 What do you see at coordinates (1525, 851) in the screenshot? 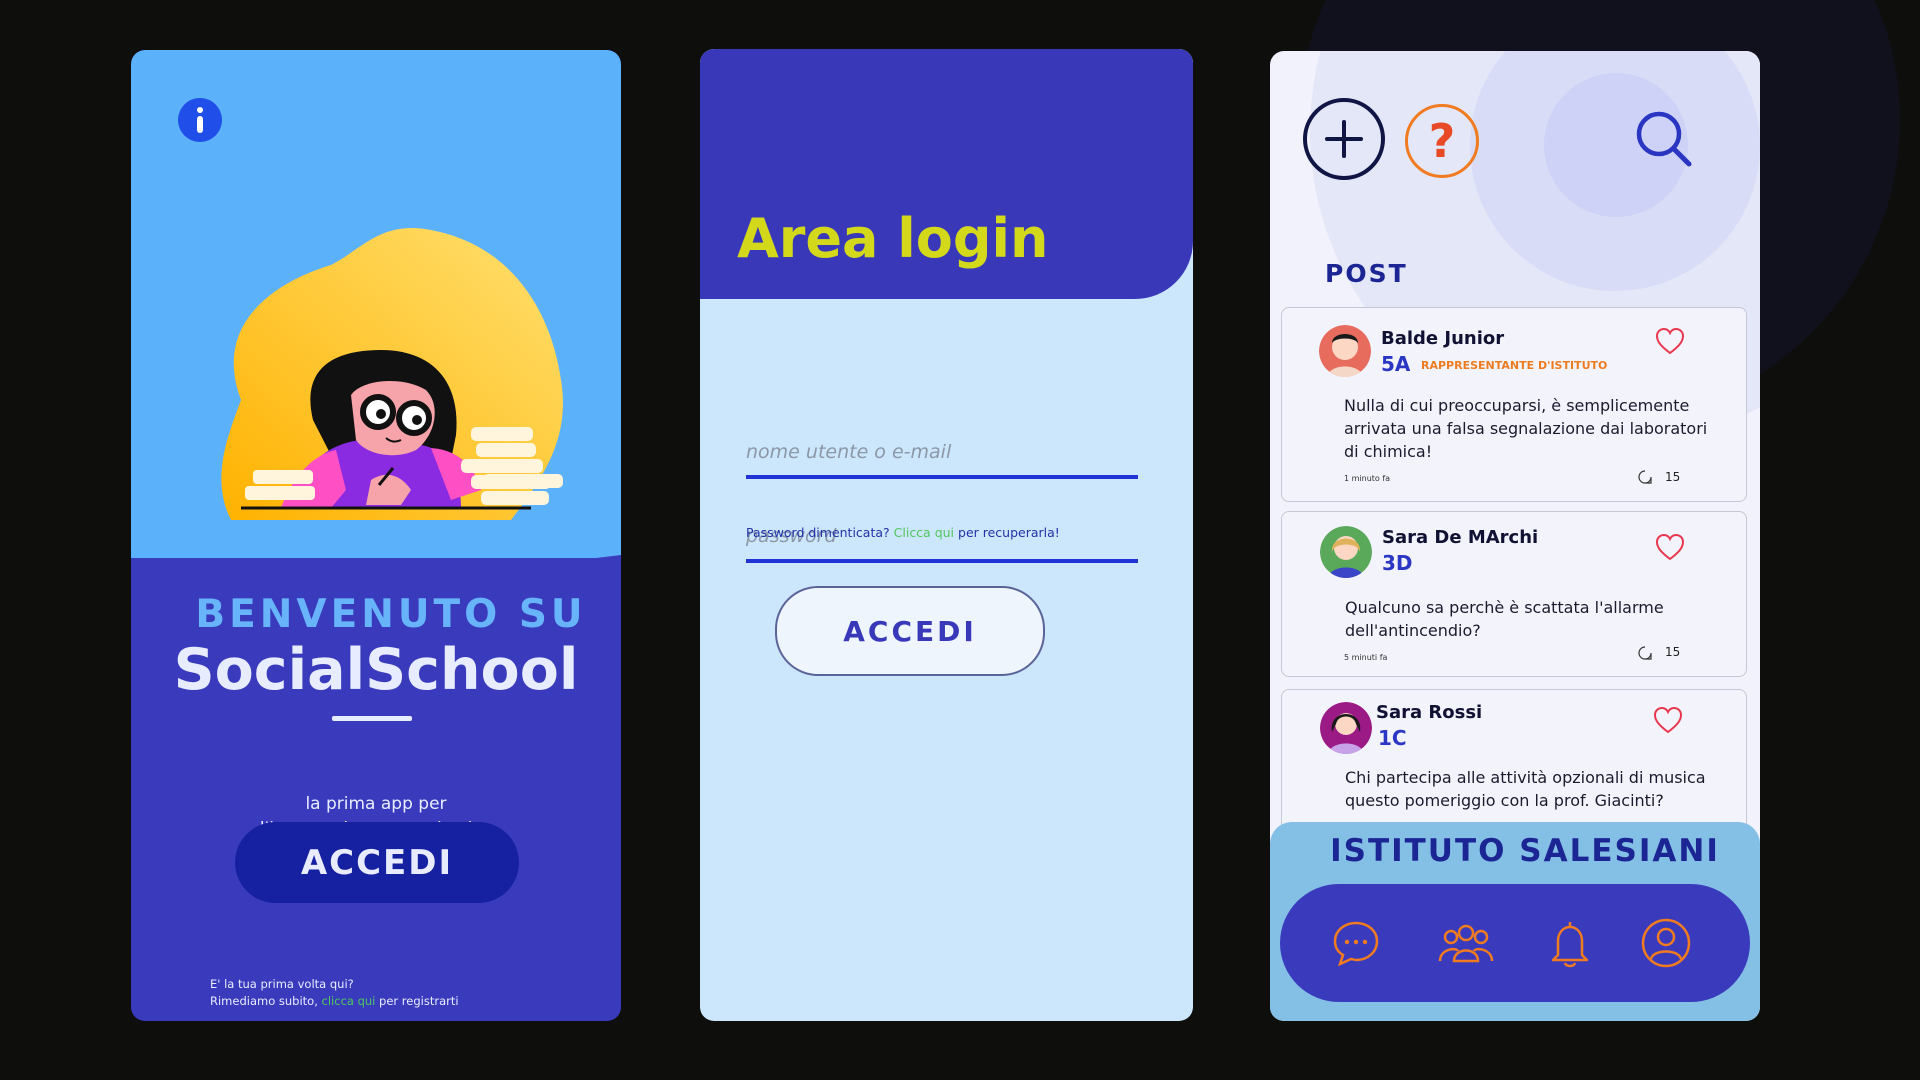
I see `school-name: ISTITUTO SALESIANI` at bounding box center [1525, 851].